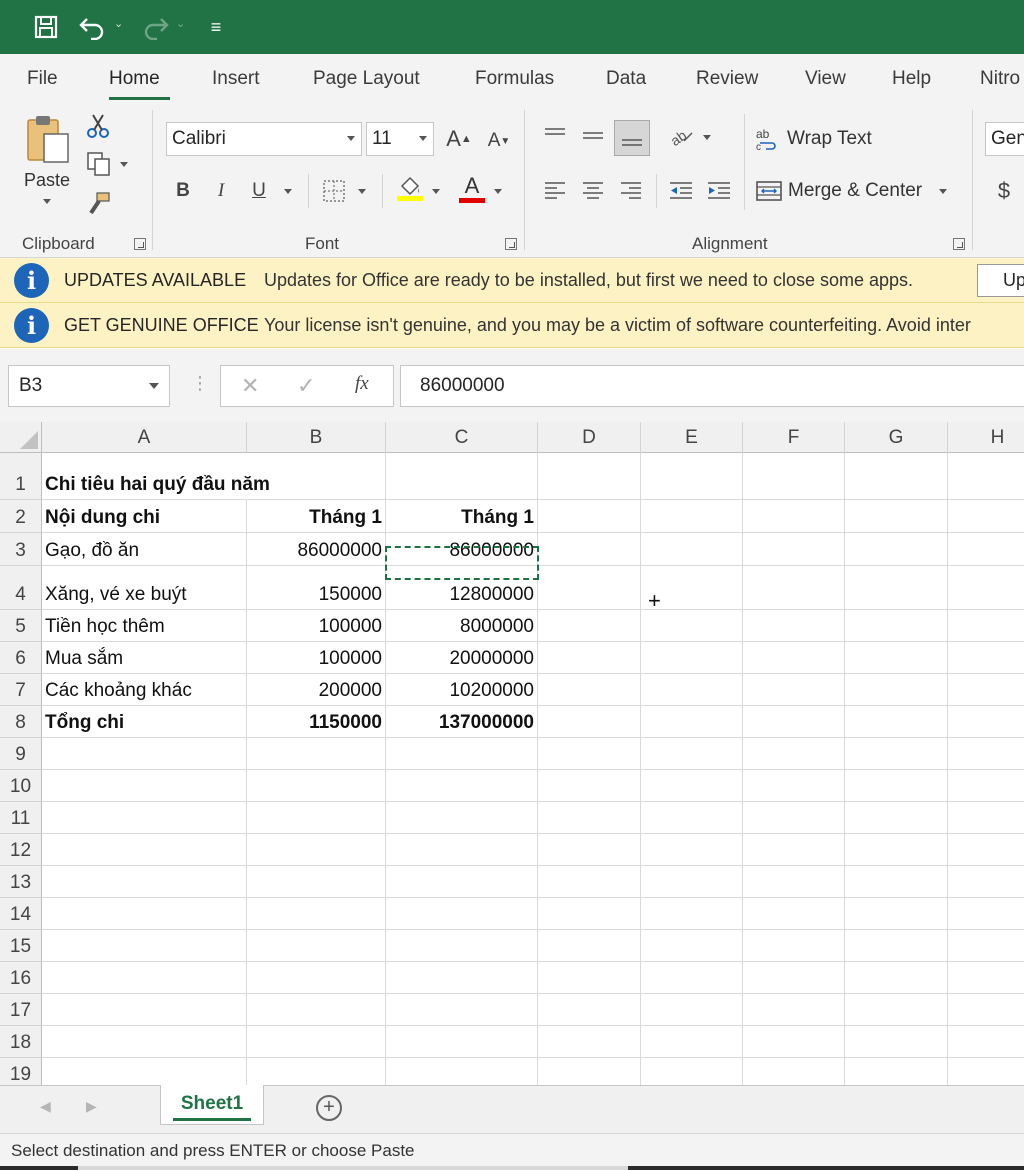 This screenshot has width=1024, height=1170. I want to click on sheet-tab-sheet1: Sheet1, so click(212, 1105).